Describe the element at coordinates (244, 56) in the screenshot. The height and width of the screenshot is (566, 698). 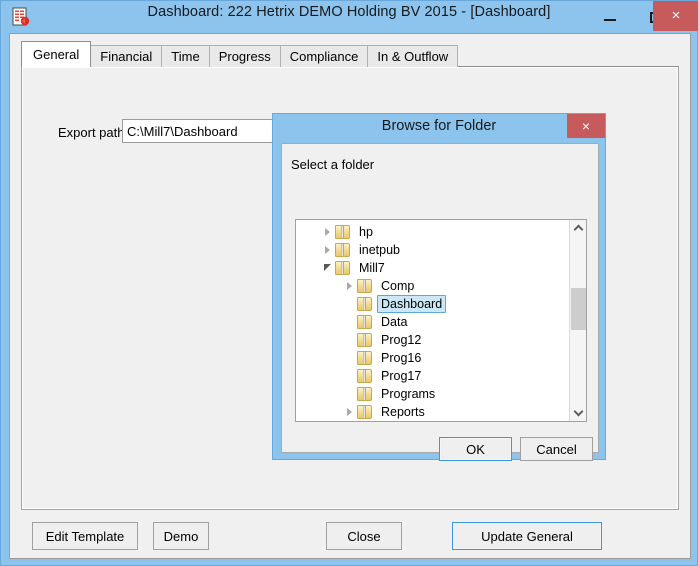
I see `tab-progress: Progress` at that location.